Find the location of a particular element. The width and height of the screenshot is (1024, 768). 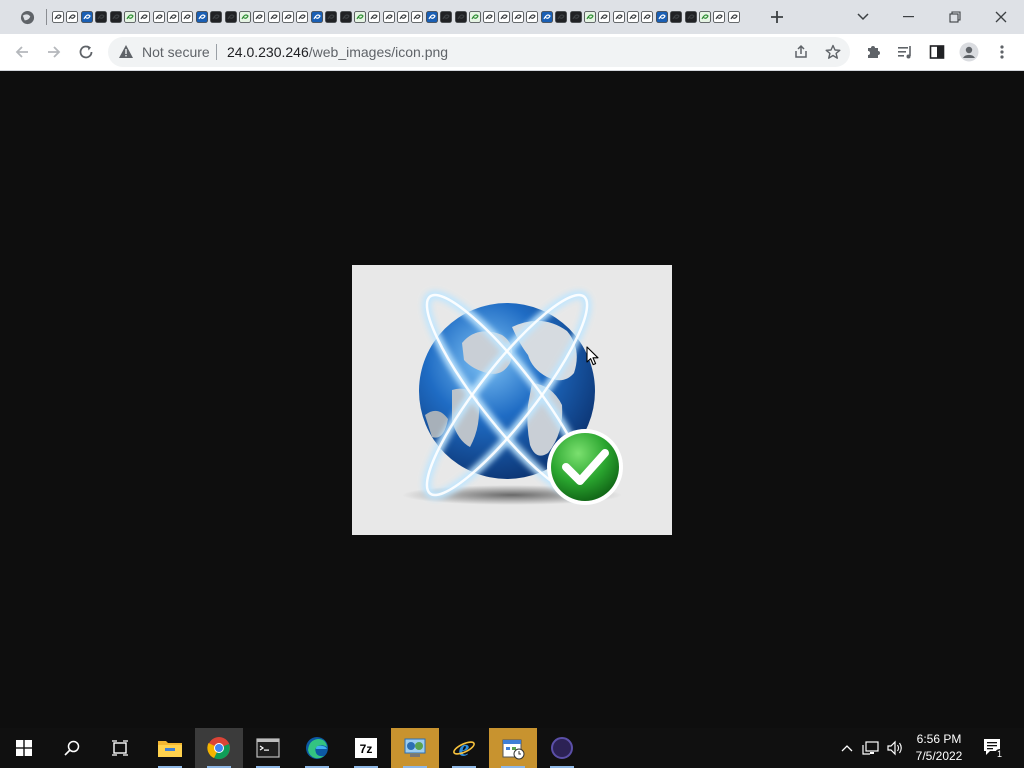

show-hidden-icons-button is located at coordinates (847, 748).